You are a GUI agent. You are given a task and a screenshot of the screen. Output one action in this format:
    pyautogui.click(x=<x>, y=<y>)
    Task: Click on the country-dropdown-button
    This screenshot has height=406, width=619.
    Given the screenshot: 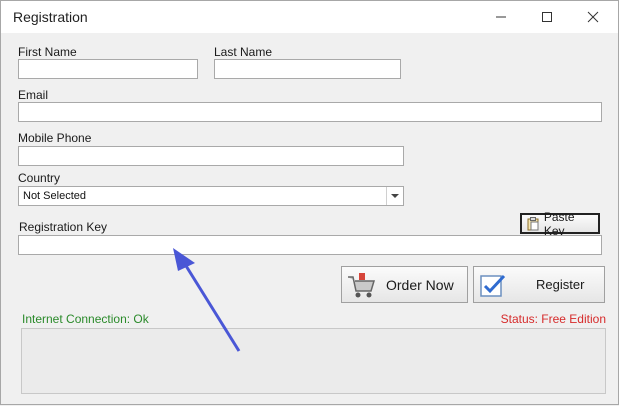 What is the action you would take?
    pyautogui.click(x=394, y=196)
    